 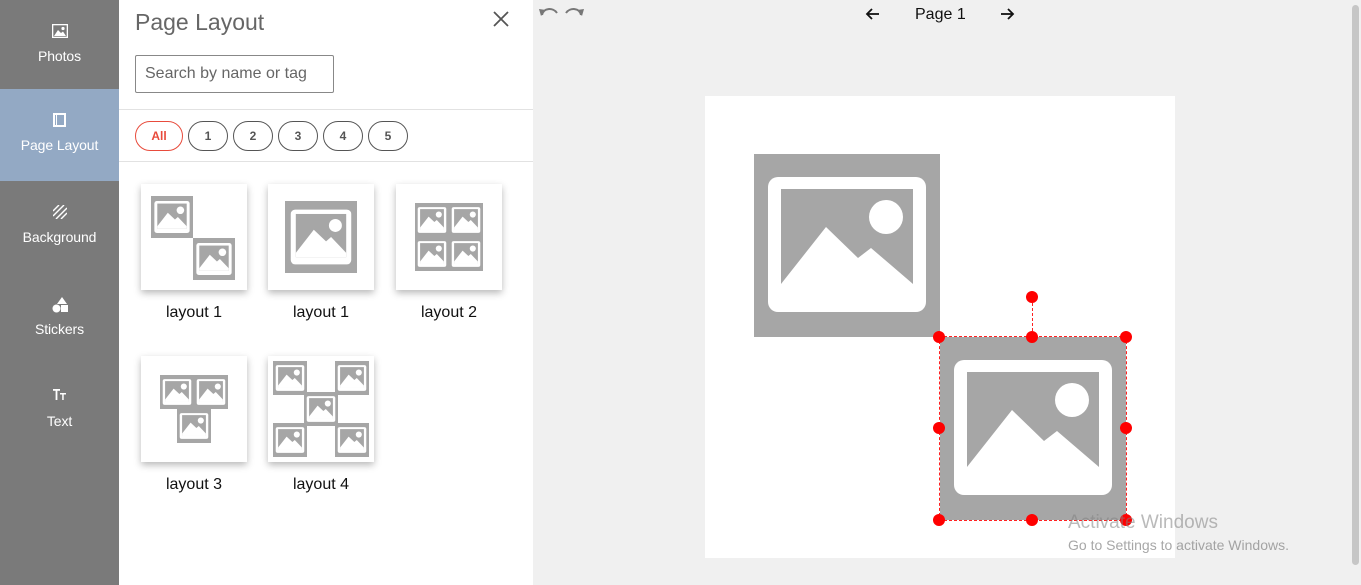 What do you see at coordinates (939, 337) in the screenshot?
I see `resize-handle-top-left` at bounding box center [939, 337].